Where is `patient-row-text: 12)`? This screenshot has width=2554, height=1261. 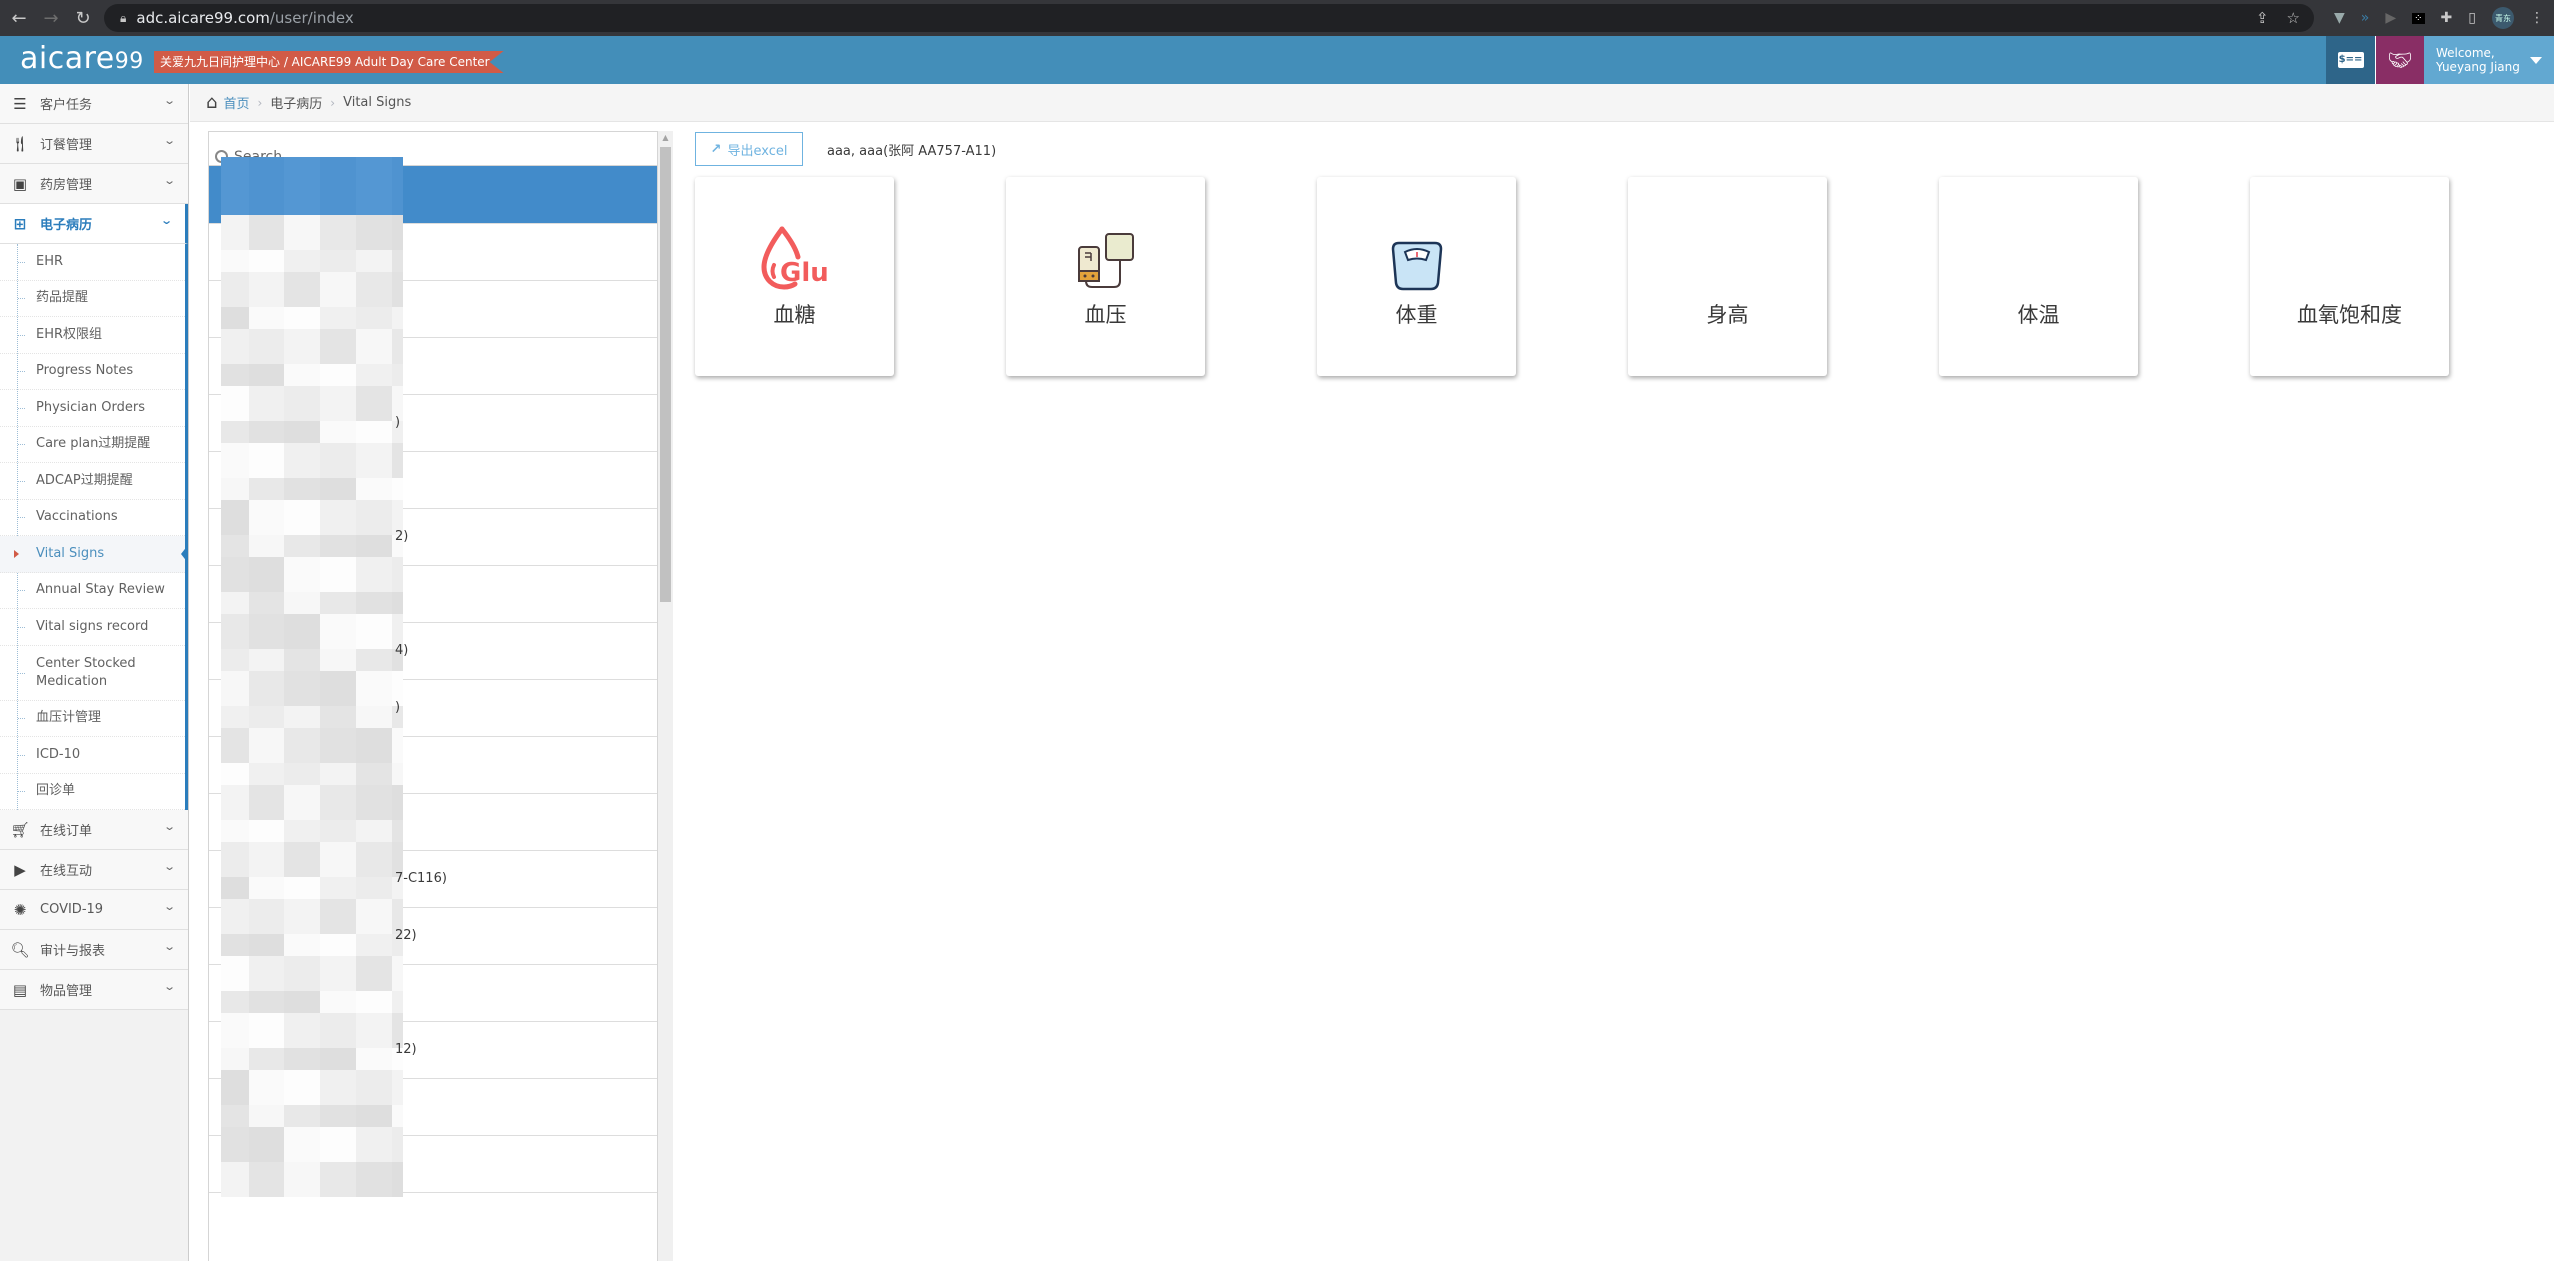 patient-row-text: 12) is located at coordinates (406, 1049).